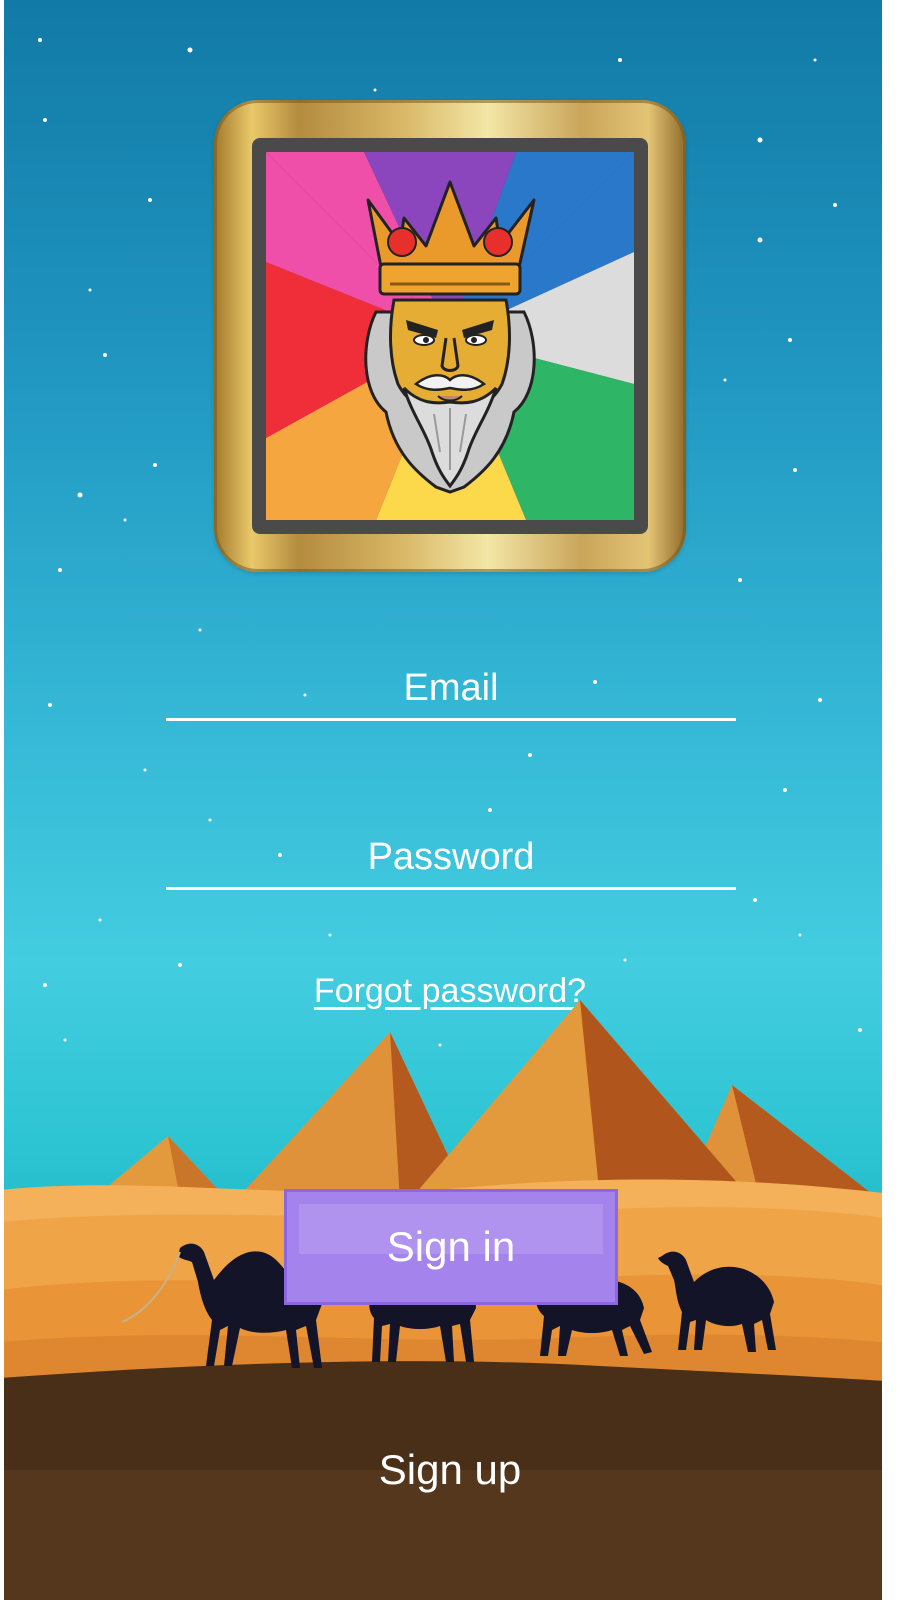  What do you see at coordinates (450, 1470) in the screenshot?
I see `sign-up-button: Sign up` at bounding box center [450, 1470].